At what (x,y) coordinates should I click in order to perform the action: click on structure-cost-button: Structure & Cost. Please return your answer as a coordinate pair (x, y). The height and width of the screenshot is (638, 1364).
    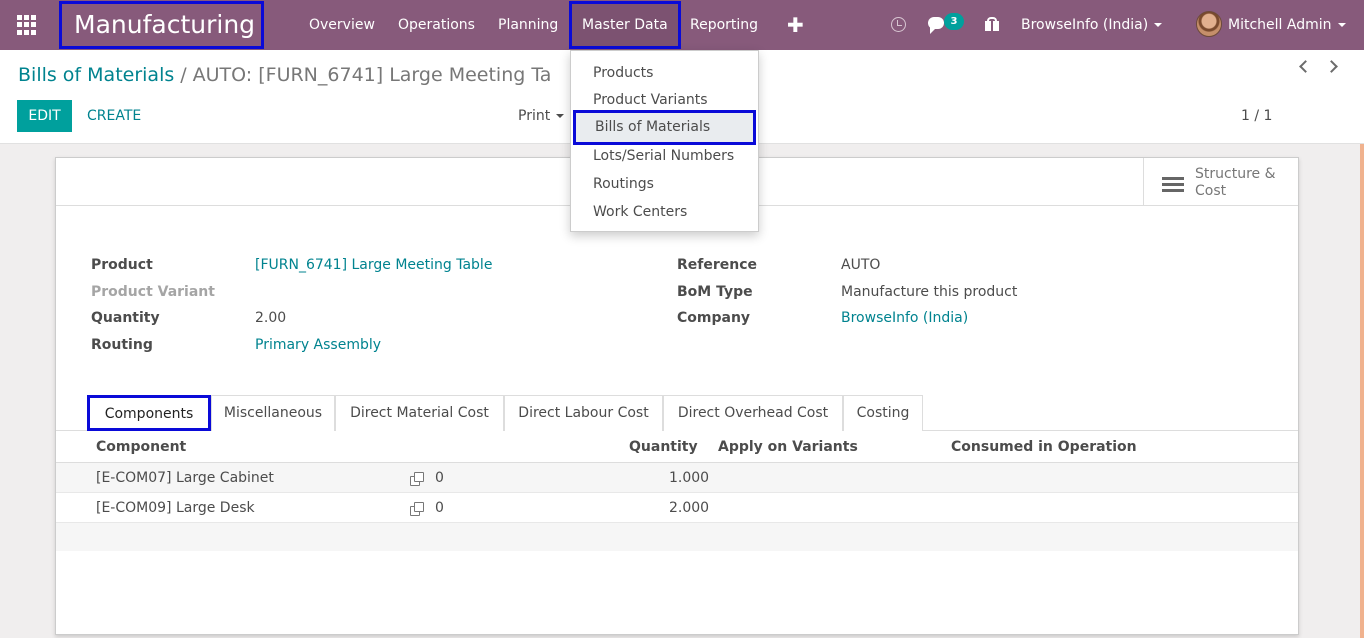
    Looking at the image, I should click on (1220, 182).